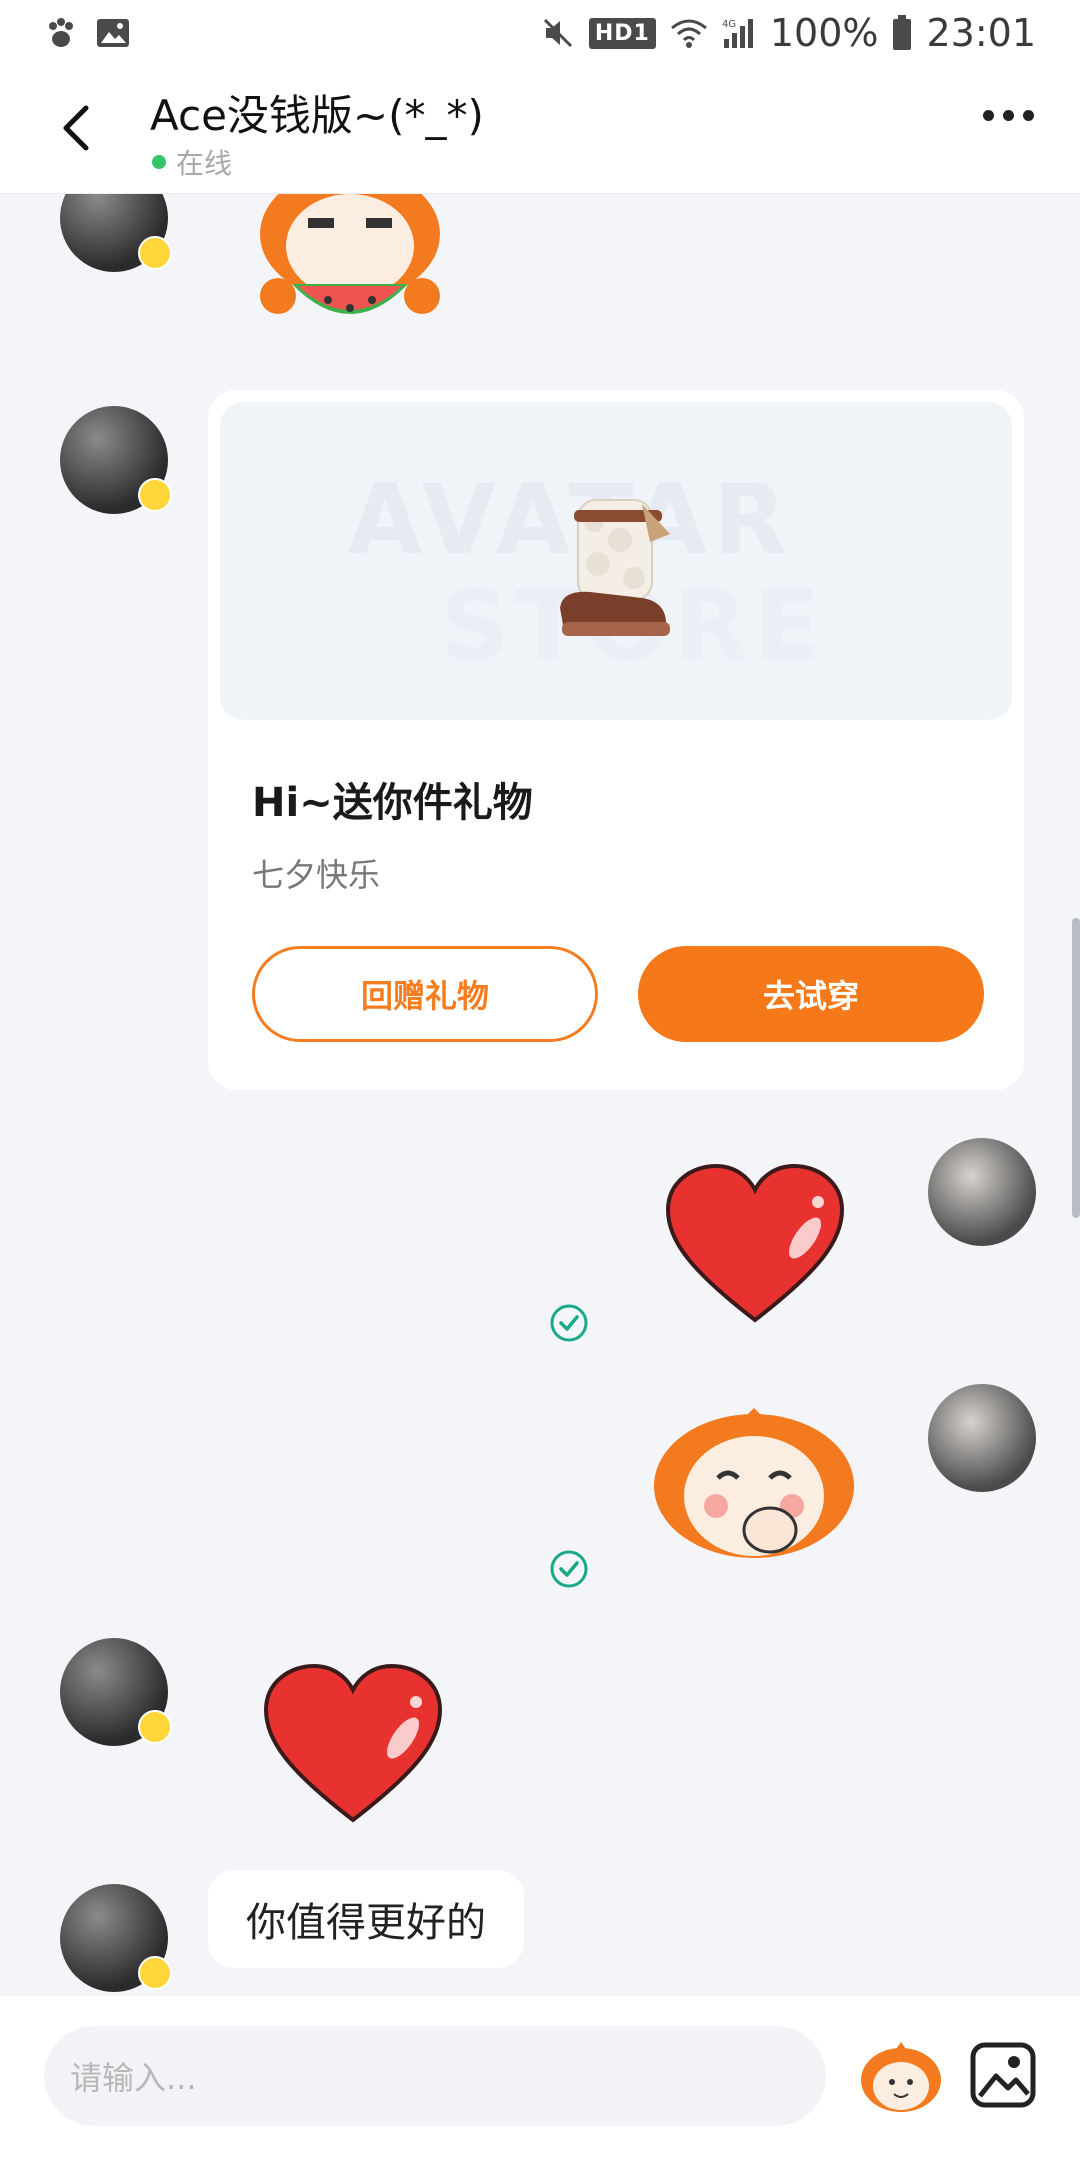  Describe the element at coordinates (540, 33) in the screenshot. I see `status-bar: HD1 4G 100% 23:01` at that location.